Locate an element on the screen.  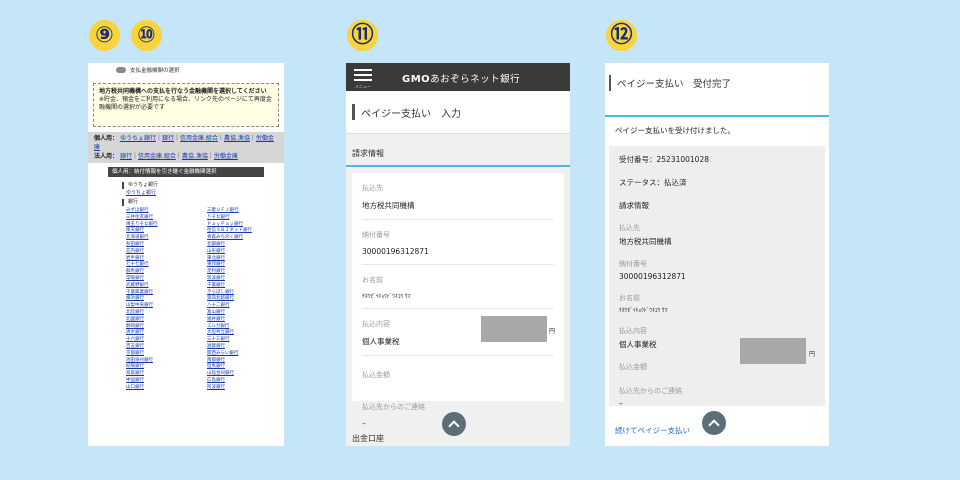
menu-caption: メニュー is located at coordinates (363, 86).